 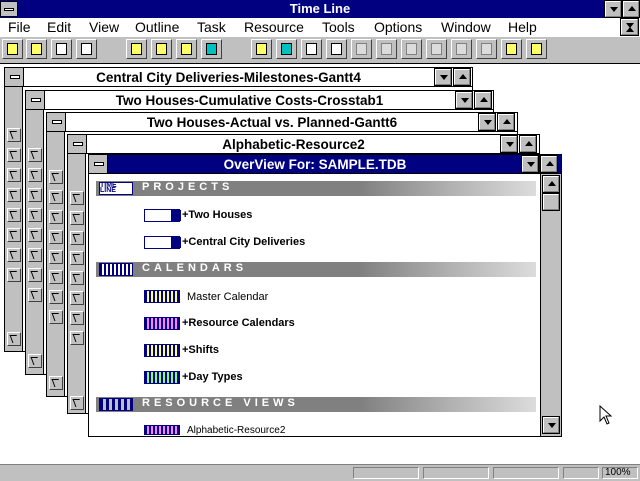 I want to click on clock-button, so click(x=186, y=49).